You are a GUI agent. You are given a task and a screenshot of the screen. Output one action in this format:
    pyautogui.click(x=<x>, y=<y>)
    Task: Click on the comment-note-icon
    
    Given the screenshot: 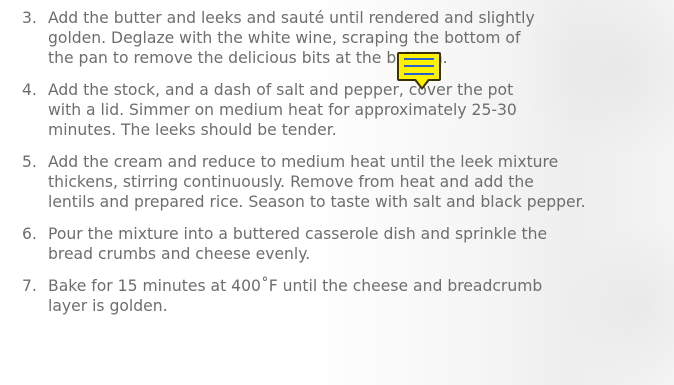 What is the action you would take?
    pyautogui.click(x=419, y=66)
    